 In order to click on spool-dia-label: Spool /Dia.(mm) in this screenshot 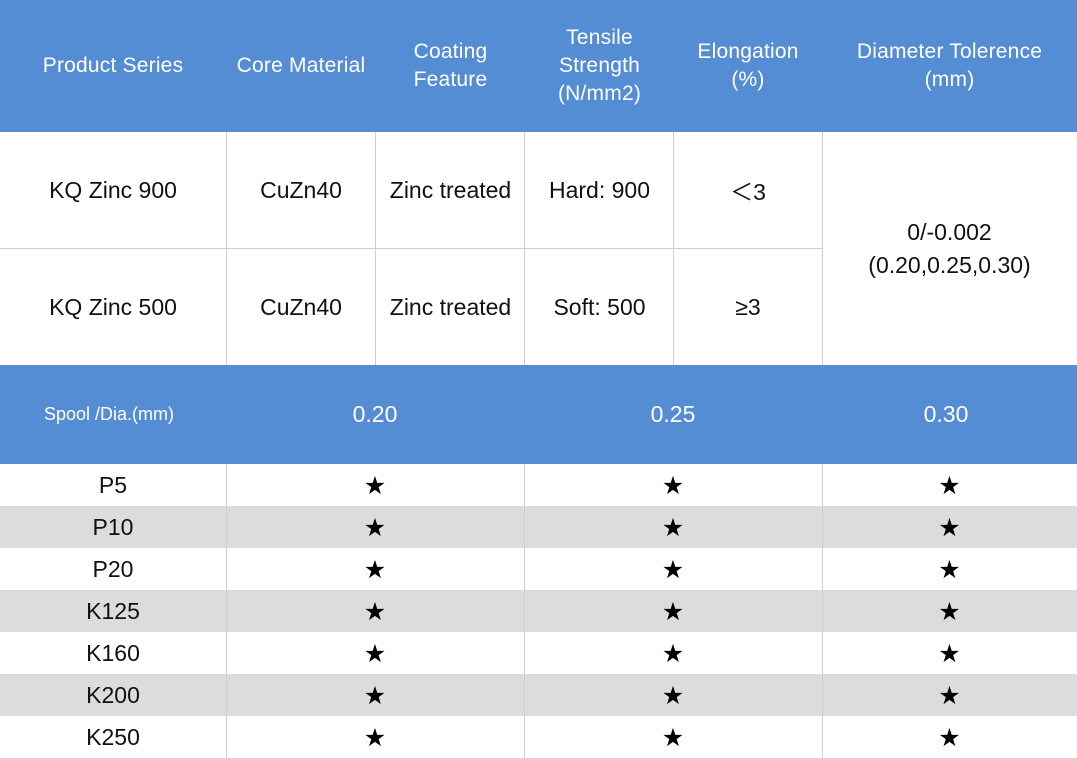, I will do `click(109, 414)`.